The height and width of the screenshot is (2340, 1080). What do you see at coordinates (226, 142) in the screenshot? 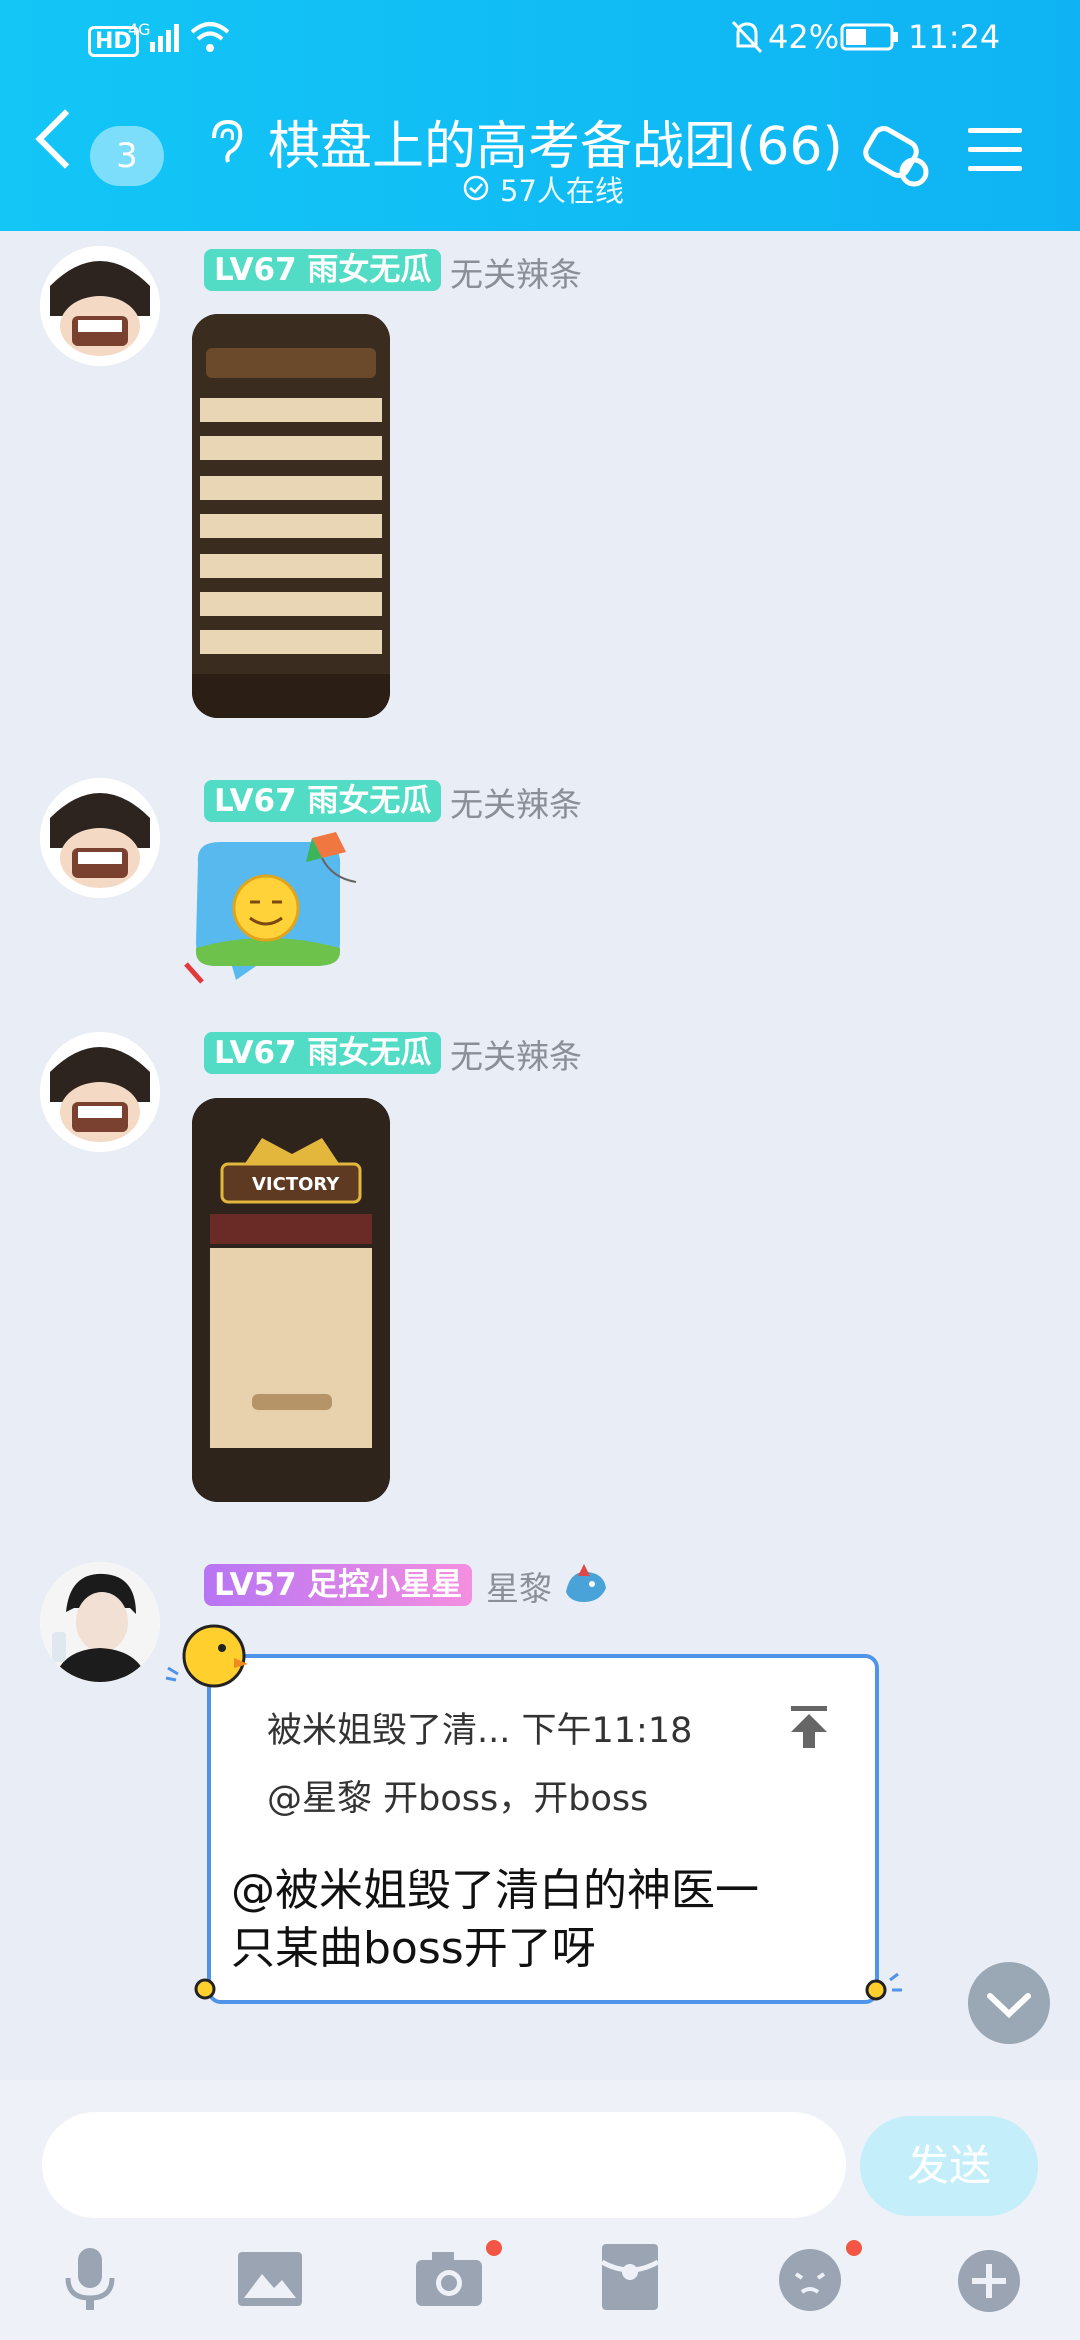
I see `ear-icon` at bounding box center [226, 142].